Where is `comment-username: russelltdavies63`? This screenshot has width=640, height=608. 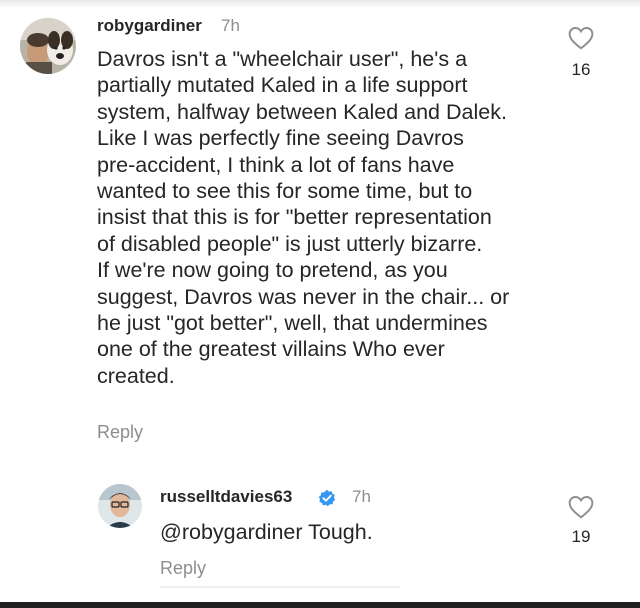
comment-username: russelltdavies63 is located at coordinates (226, 497).